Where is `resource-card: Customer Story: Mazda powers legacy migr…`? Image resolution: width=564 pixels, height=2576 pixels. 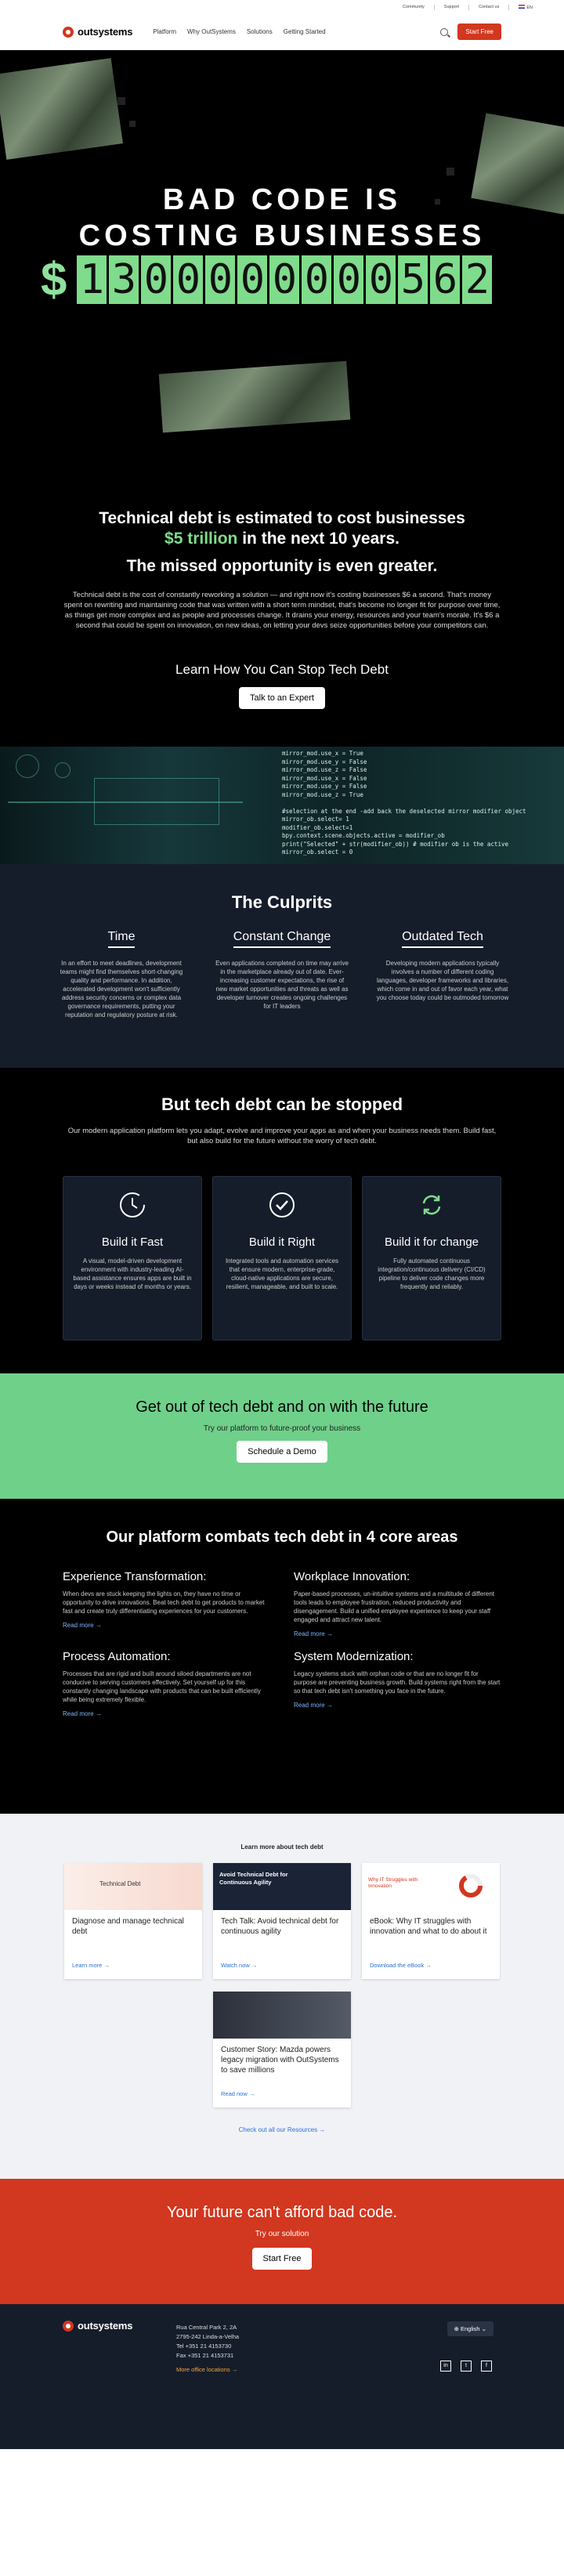
resource-card: Customer Story: Mazda powers legacy migr… is located at coordinates (282, 2049).